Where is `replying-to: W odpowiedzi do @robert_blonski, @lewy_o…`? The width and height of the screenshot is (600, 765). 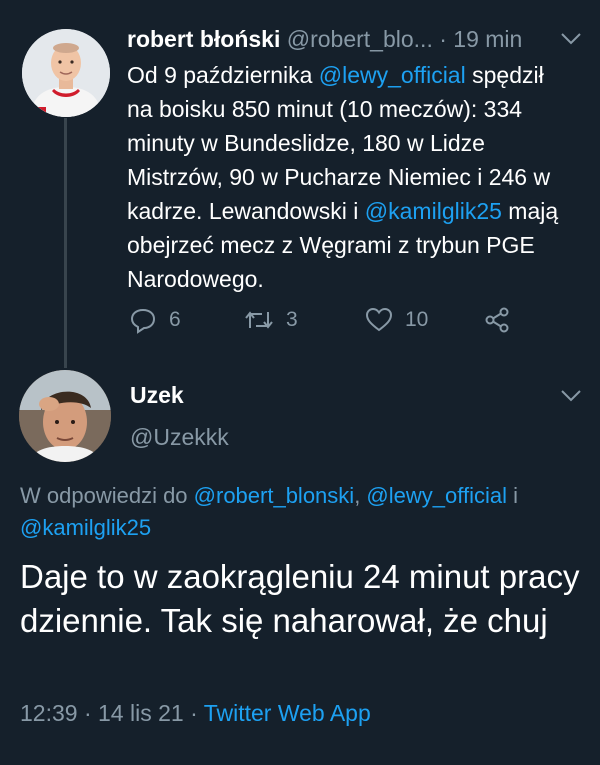
replying-to: W odpowiedzi do @robert_blonski, @lewy_o… is located at coordinates (302, 512).